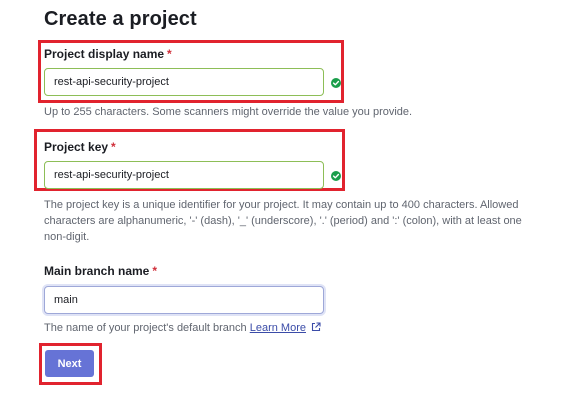 The width and height of the screenshot is (569, 413). What do you see at coordinates (184, 300) in the screenshot?
I see `branch-name-input` at bounding box center [184, 300].